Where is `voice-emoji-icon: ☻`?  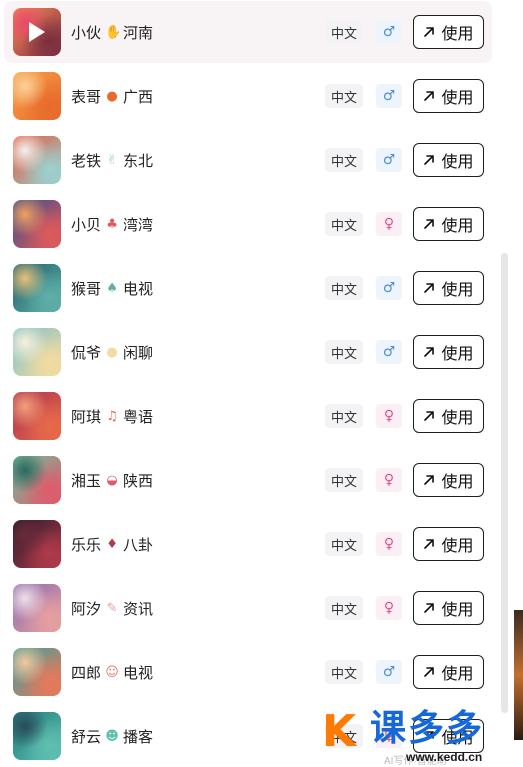 voice-emoji-icon: ☻ is located at coordinates (112, 736).